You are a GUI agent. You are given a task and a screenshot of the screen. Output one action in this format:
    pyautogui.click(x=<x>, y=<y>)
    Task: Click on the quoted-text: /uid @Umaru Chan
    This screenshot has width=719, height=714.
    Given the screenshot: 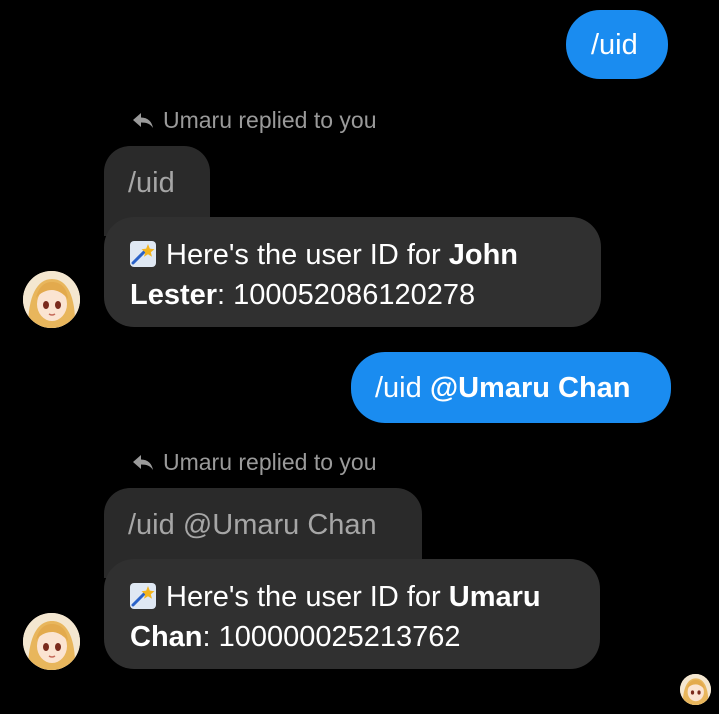 What is the action you would take?
    pyautogui.click(x=252, y=525)
    